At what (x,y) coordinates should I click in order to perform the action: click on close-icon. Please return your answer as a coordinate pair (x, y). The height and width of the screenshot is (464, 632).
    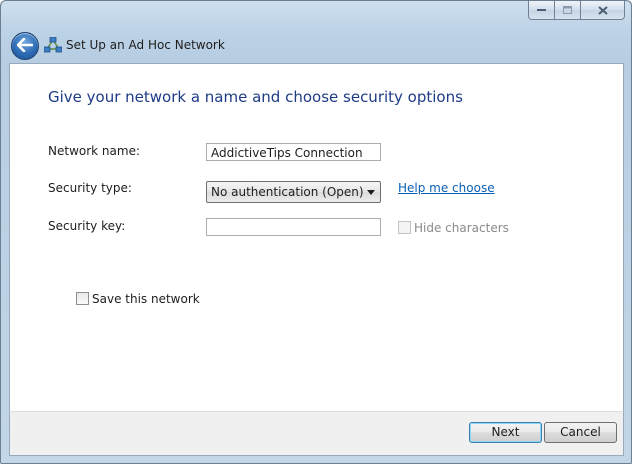
    Looking at the image, I should click on (602, 10).